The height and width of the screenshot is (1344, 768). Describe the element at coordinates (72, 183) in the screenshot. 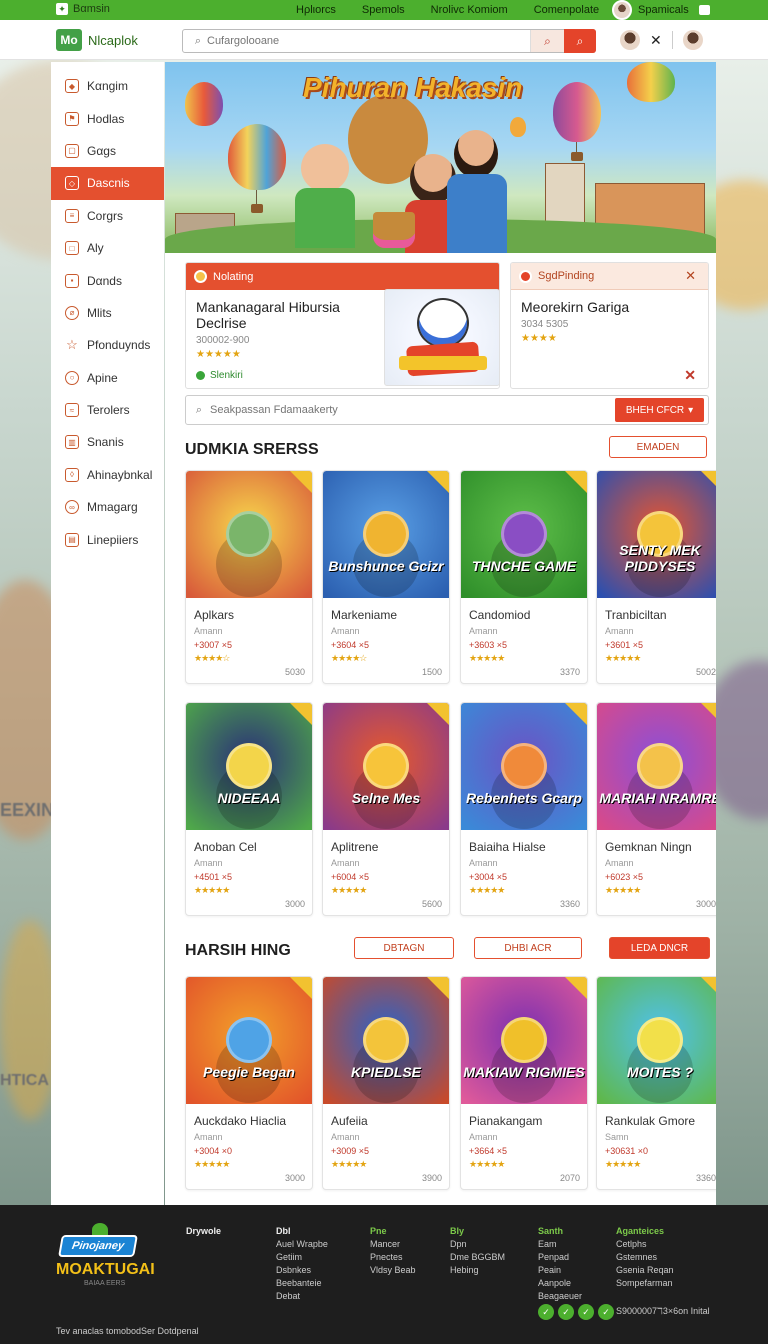

I see `tag-icon: ◇` at that location.